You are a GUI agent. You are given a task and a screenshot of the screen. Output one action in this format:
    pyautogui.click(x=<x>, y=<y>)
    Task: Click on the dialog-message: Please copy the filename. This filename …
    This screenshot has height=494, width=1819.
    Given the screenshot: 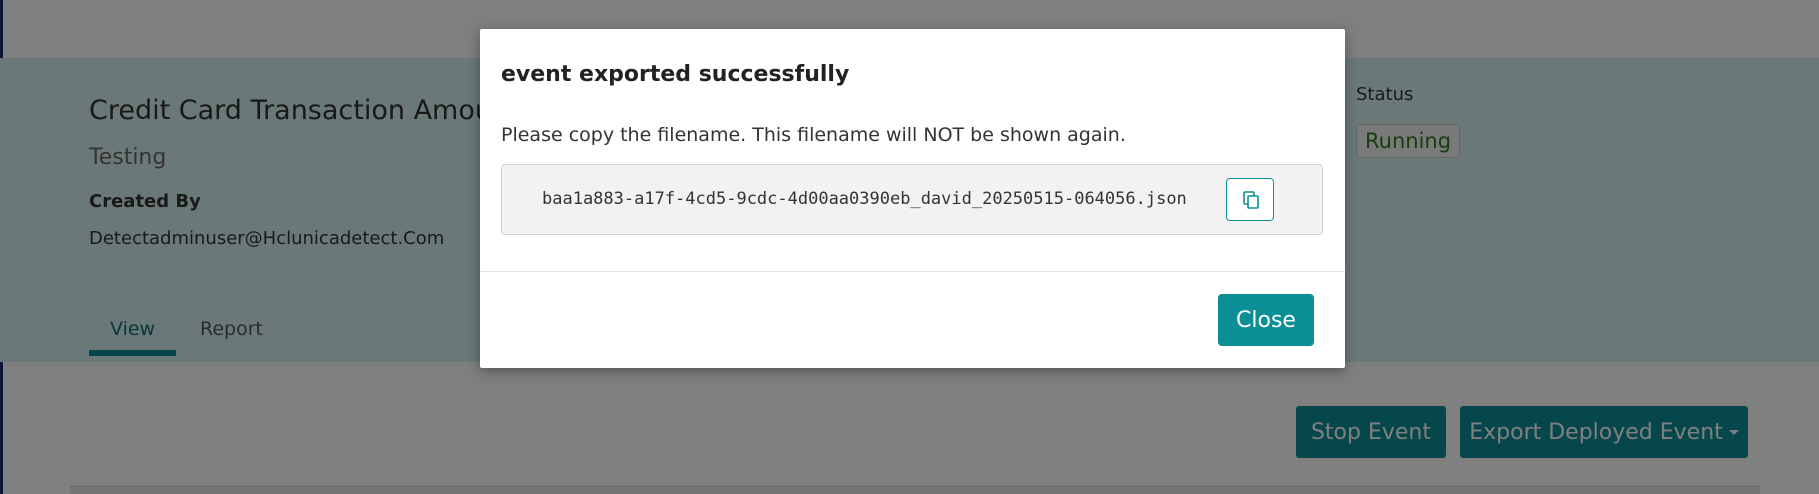 What is the action you would take?
    pyautogui.click(x=813, y=135)
    